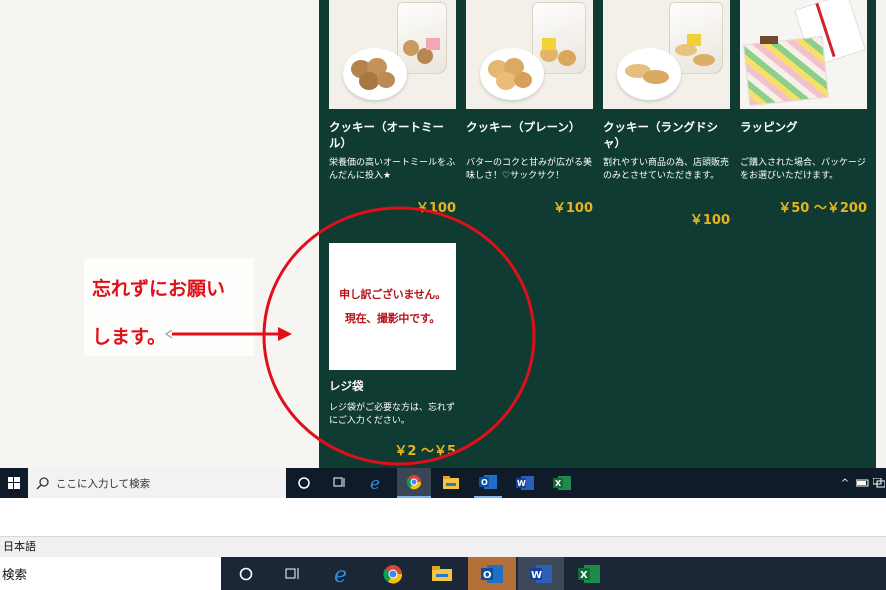 This screenshot has width=886, height=590. Describe the element at coordinates (845, 483) in the screenshot. I see `chevron-up-icon: ^` at that location.